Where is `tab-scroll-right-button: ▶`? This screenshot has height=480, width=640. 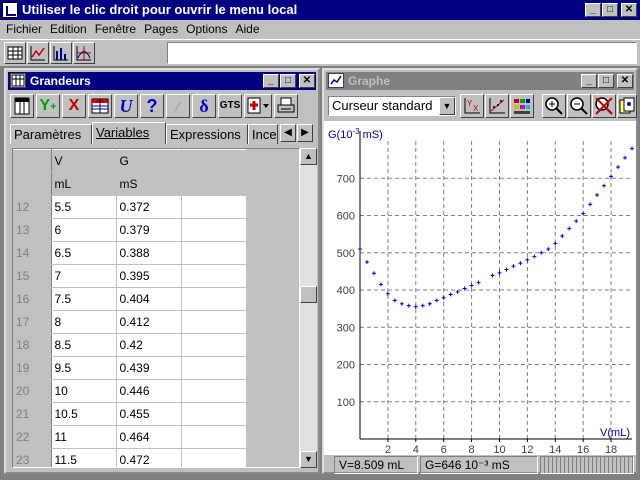 tab-scroll-right-button: ▶ is located at coordinates (305, 133).